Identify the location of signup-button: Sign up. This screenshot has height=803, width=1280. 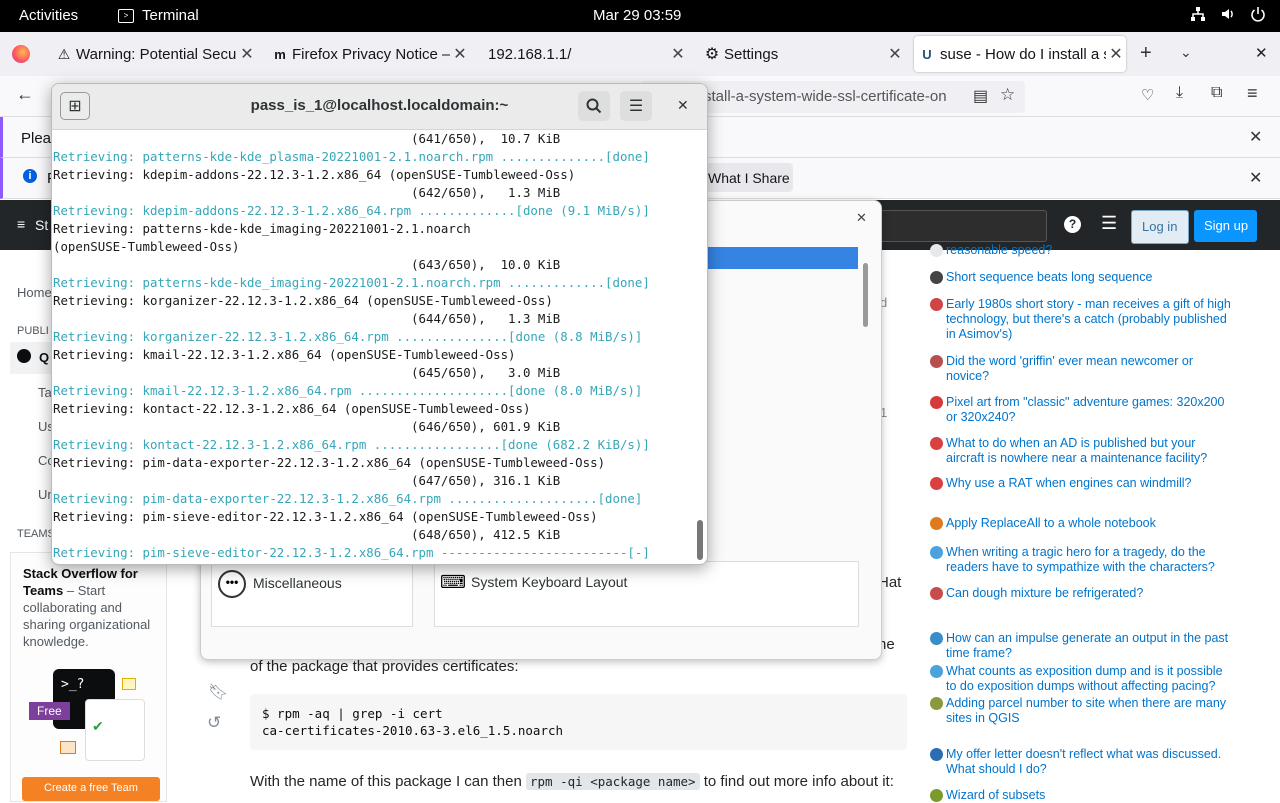
(1225, 226).